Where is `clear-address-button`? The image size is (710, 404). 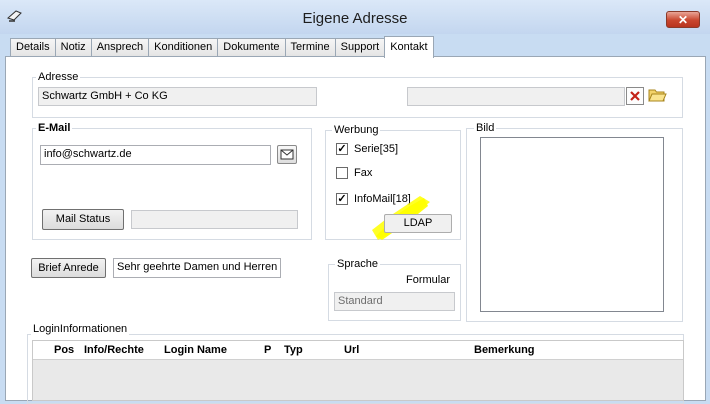
clear-address-button is located at coordinates (635, 96).